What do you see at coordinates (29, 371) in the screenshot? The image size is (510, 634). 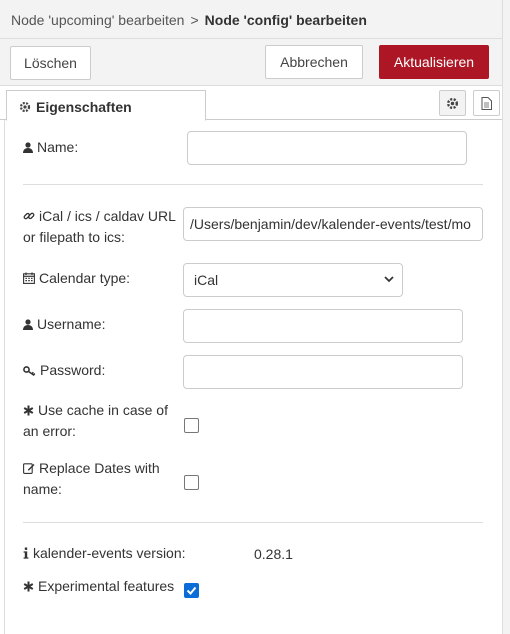 I see `key-icon` at bounding box center [29, 371].